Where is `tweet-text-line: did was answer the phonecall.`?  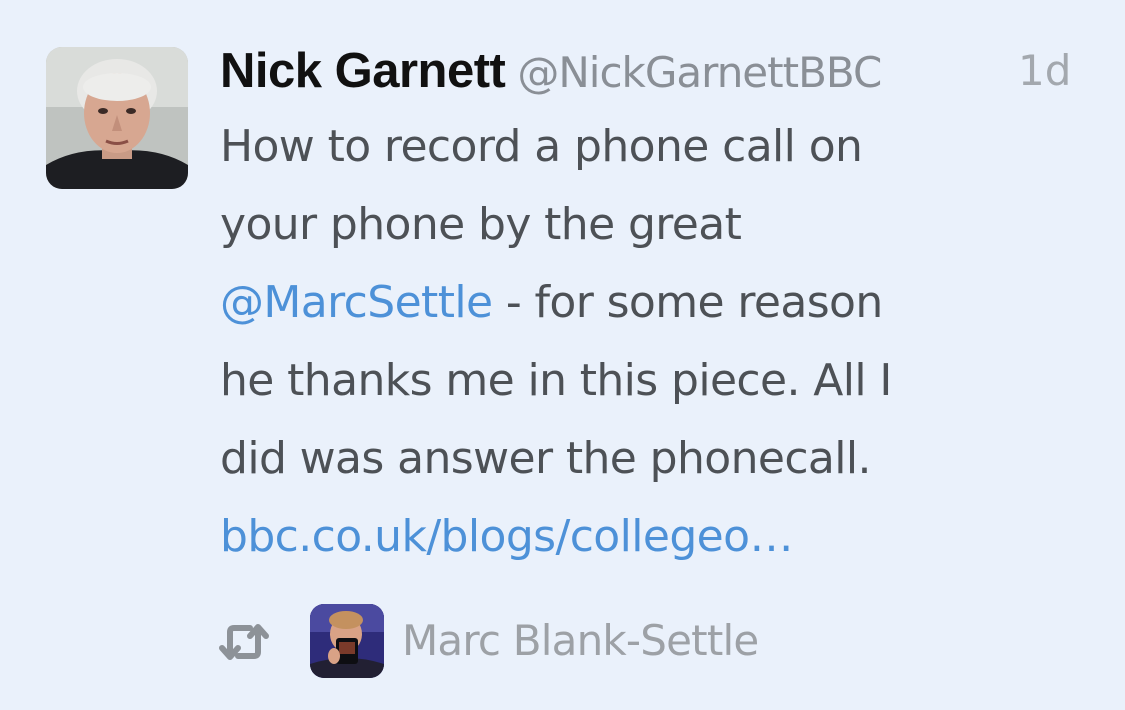
tweet-text-line: did was answer the phonecall. is located at coordinates (546, 458).